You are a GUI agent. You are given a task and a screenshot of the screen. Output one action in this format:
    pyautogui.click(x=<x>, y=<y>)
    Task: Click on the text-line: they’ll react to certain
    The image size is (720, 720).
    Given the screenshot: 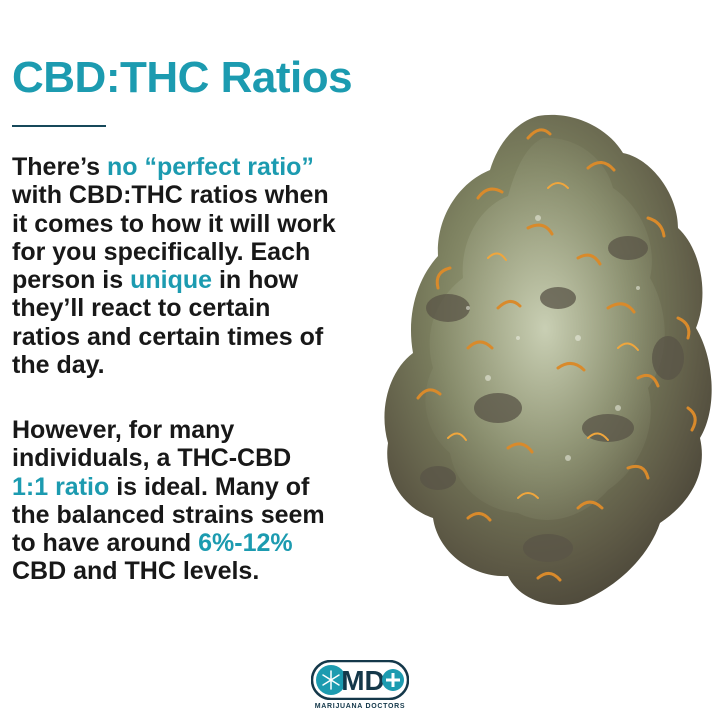 What is the action you would take?
    pyautogui.click(x=222, y=308)
    